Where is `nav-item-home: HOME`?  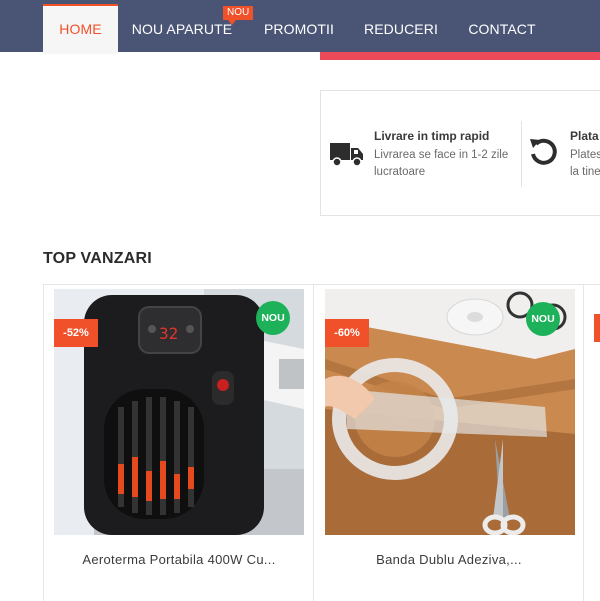
nav-item-home: HOME is located at coordinates (80, 29).